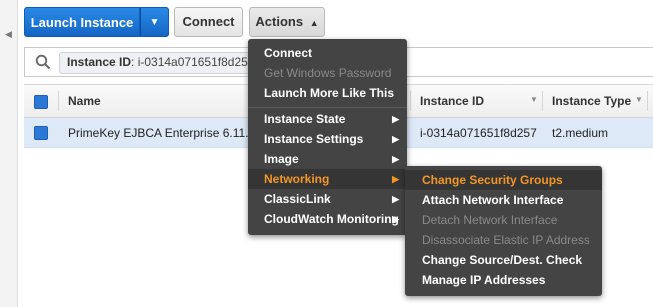 The width and height of the screenshot is (653, 307). Describe the element at coordinates (84, 101) in the screenshot. I see `column-header-name: Name` at that location.